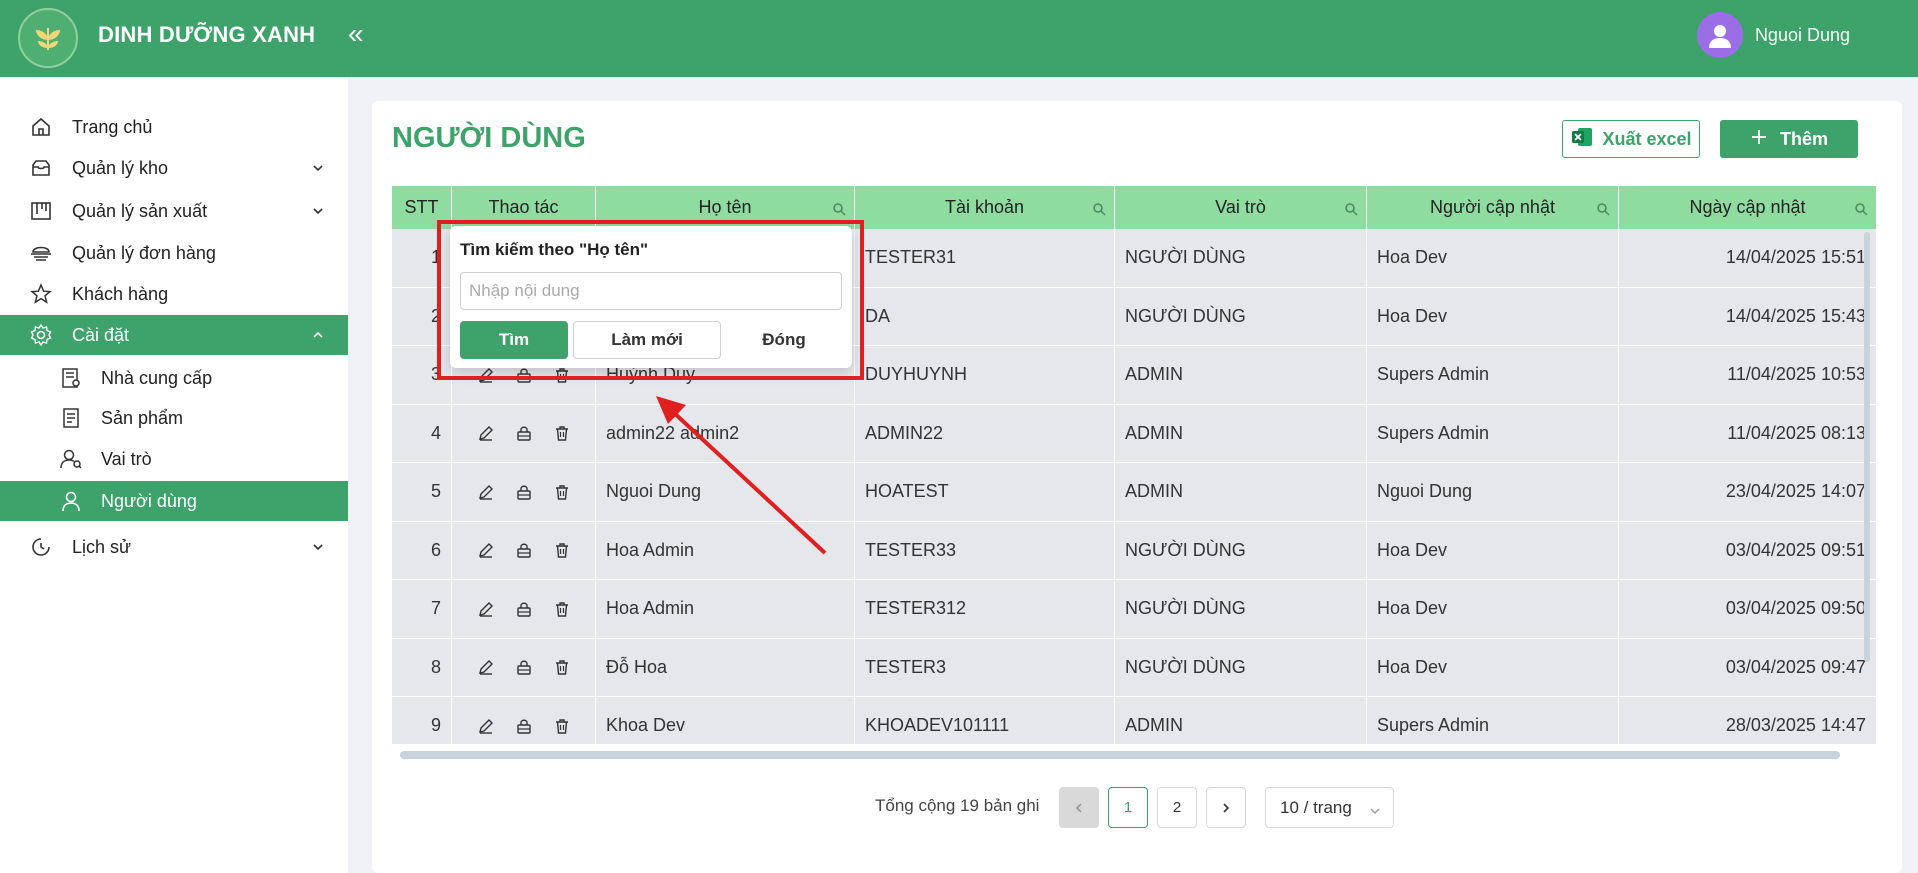  Describe the element at coordinates (174, 253) in the screenshot. I see `sidebar-item-orders: Quản lý đơn hàng` at that location.